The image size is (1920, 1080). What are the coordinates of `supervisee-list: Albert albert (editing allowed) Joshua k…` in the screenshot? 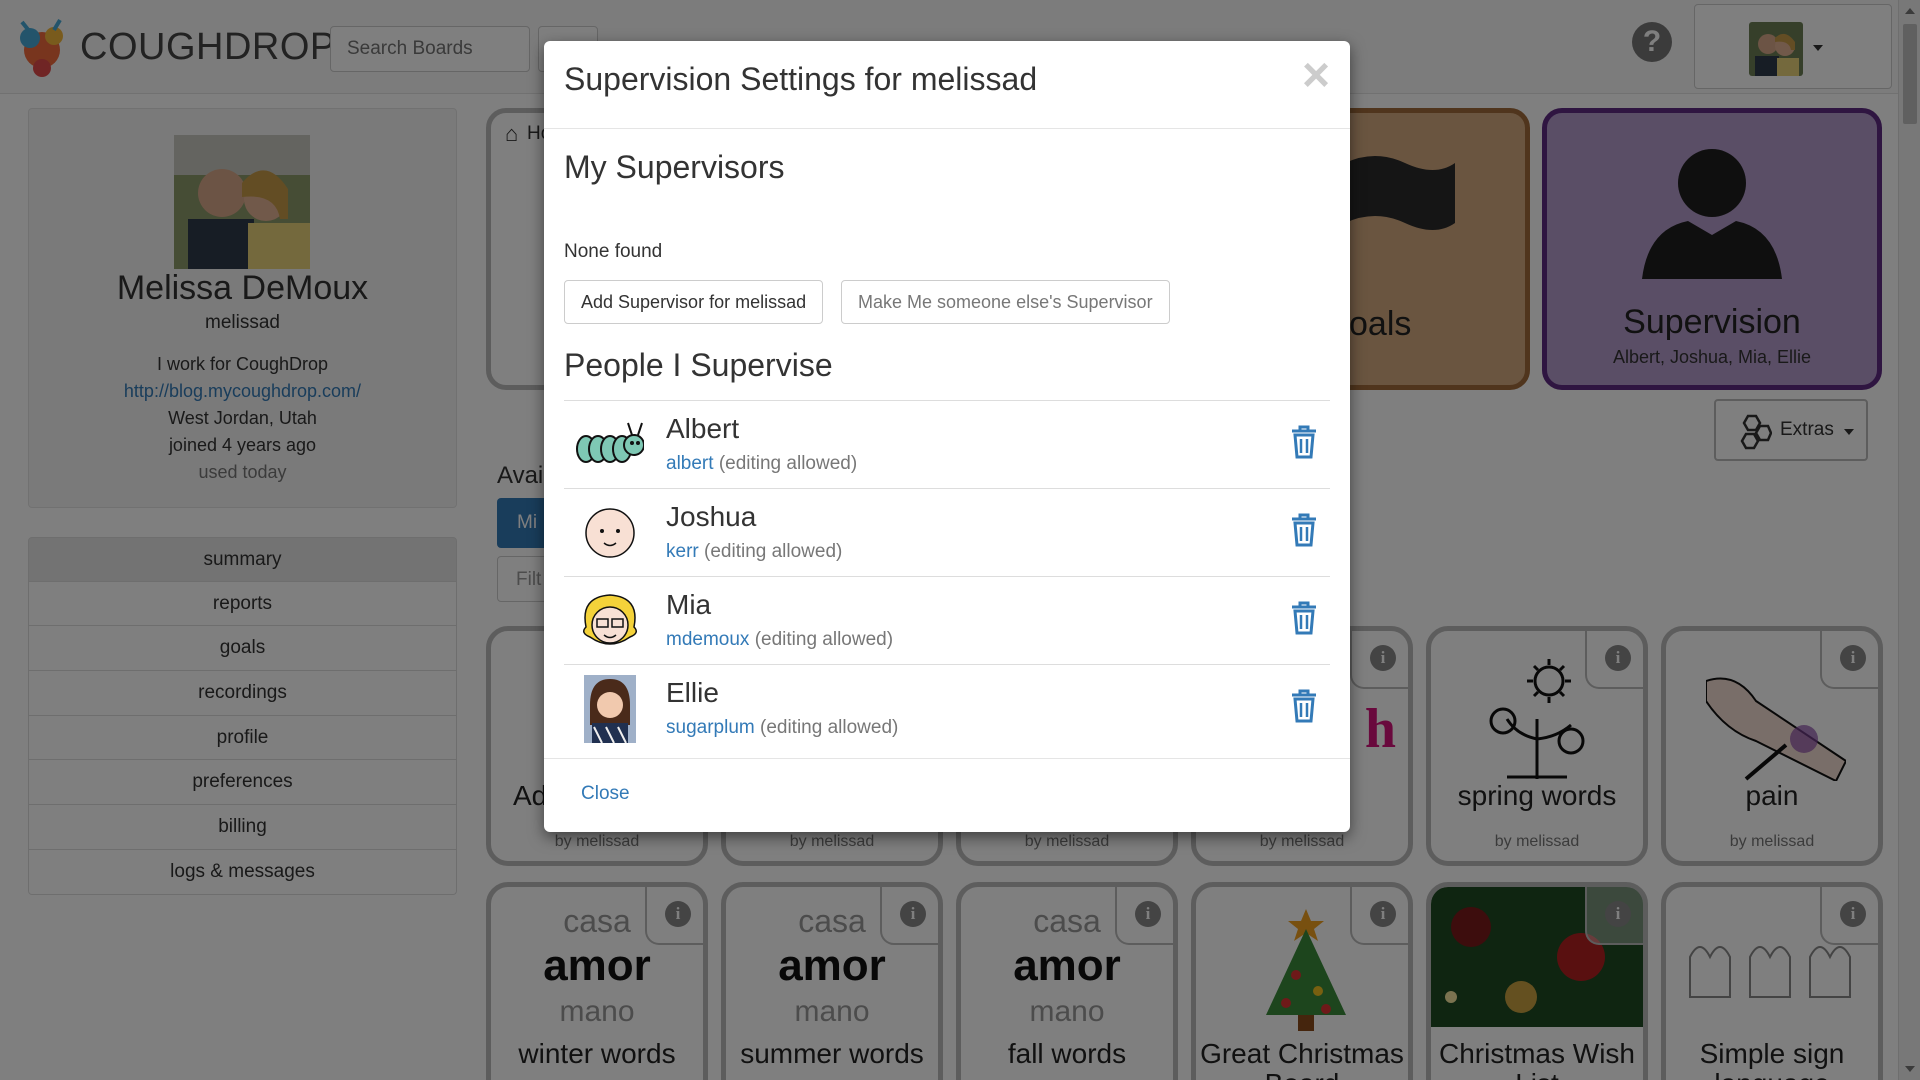 It's located at (947, 576).